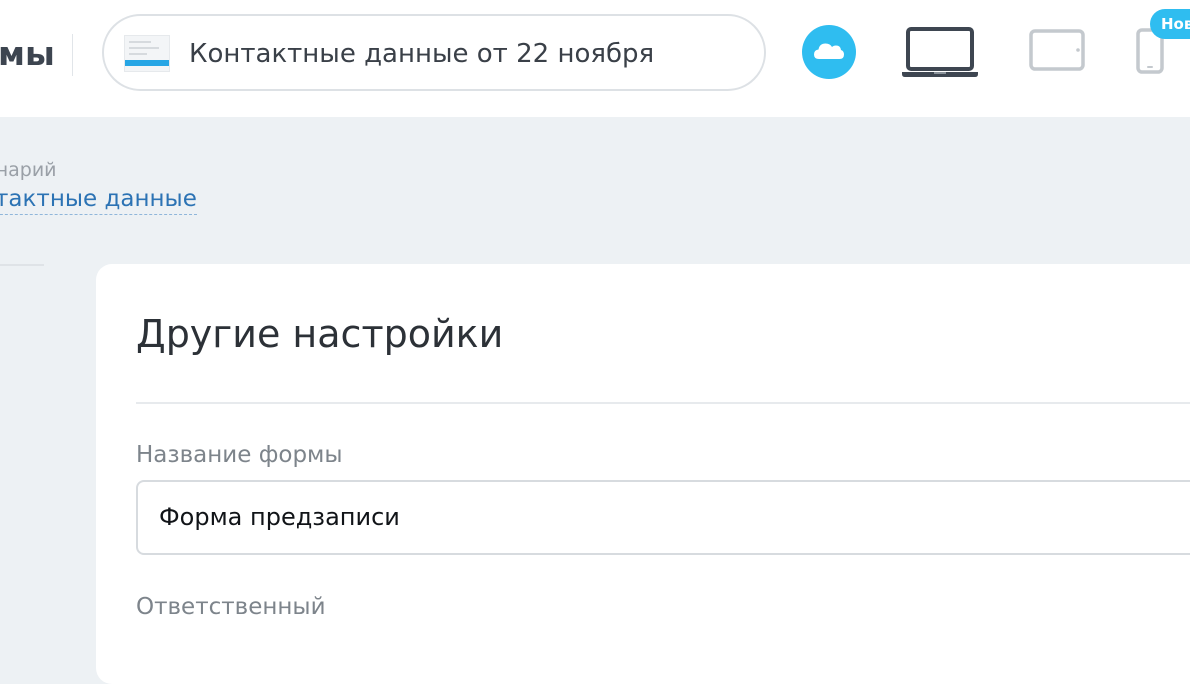  What do you see at coordinates (28, 170) in the screenshot?
I see `breadcrumb-parent: енарий` at bounding box center [28, 170].